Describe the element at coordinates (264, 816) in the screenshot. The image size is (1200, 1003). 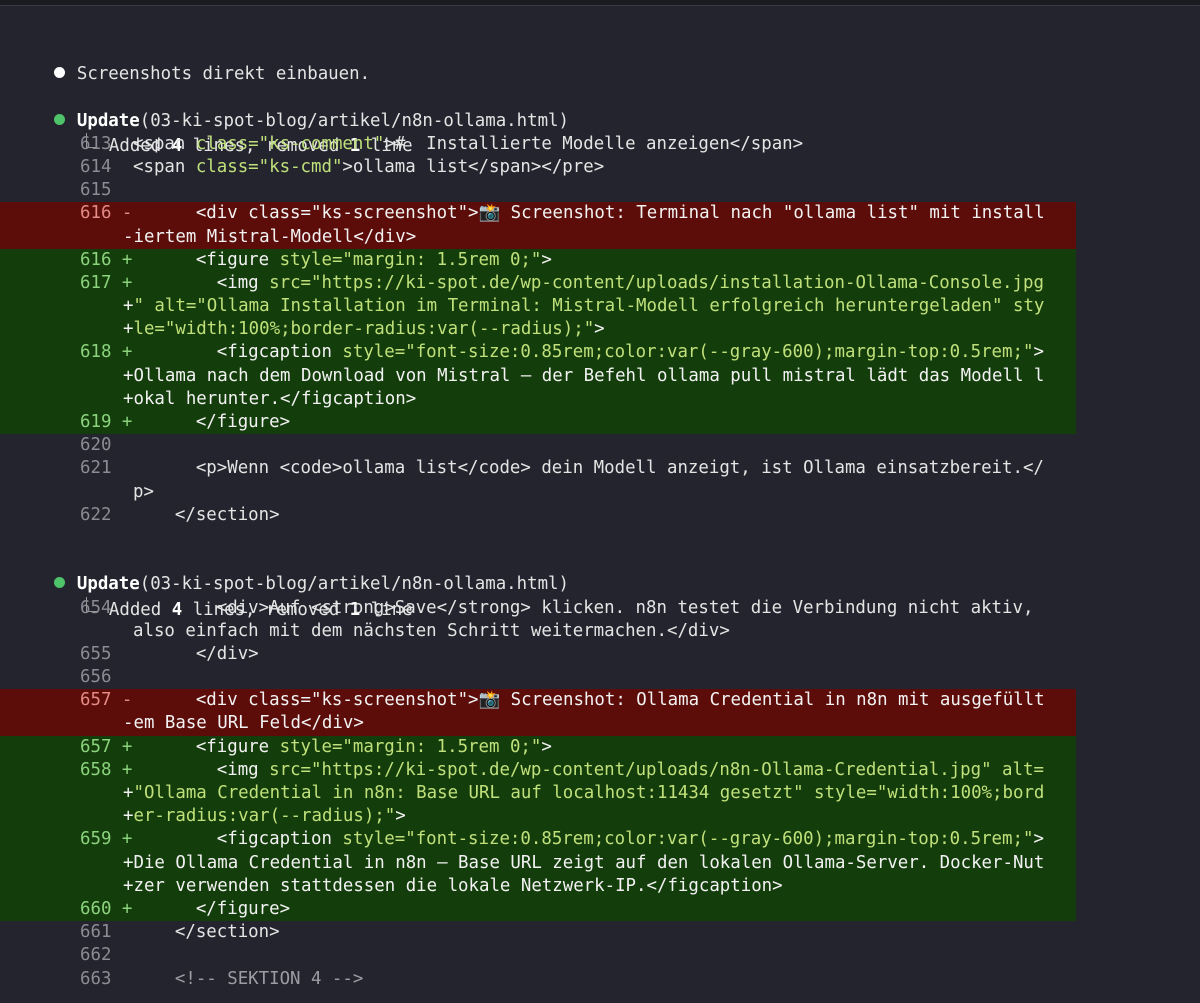
I see `code-token: er-radius:var(--radius);"` at that location.